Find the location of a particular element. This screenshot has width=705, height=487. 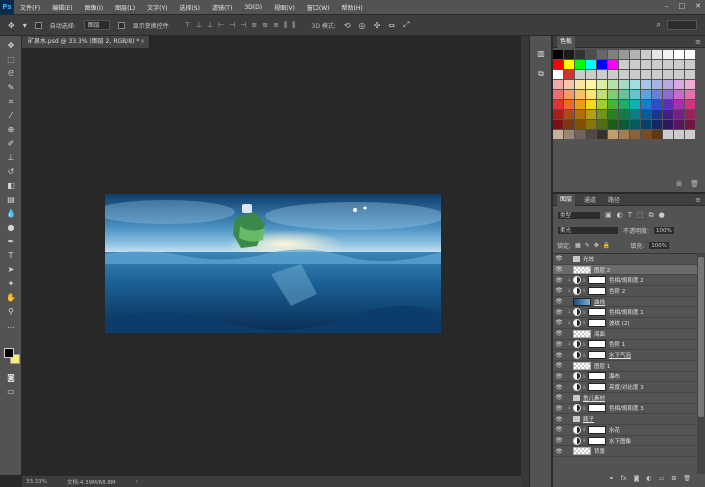

menu-select: 选择(S) is located at coordinates (189, 7).